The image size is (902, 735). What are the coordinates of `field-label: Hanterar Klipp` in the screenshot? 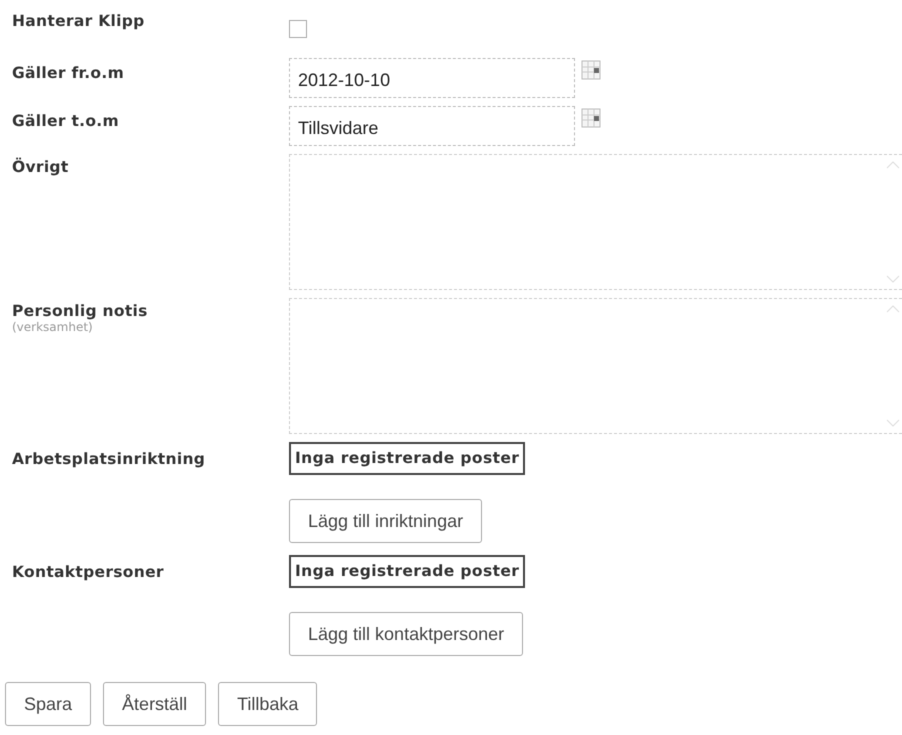 It's located at (79, 21).